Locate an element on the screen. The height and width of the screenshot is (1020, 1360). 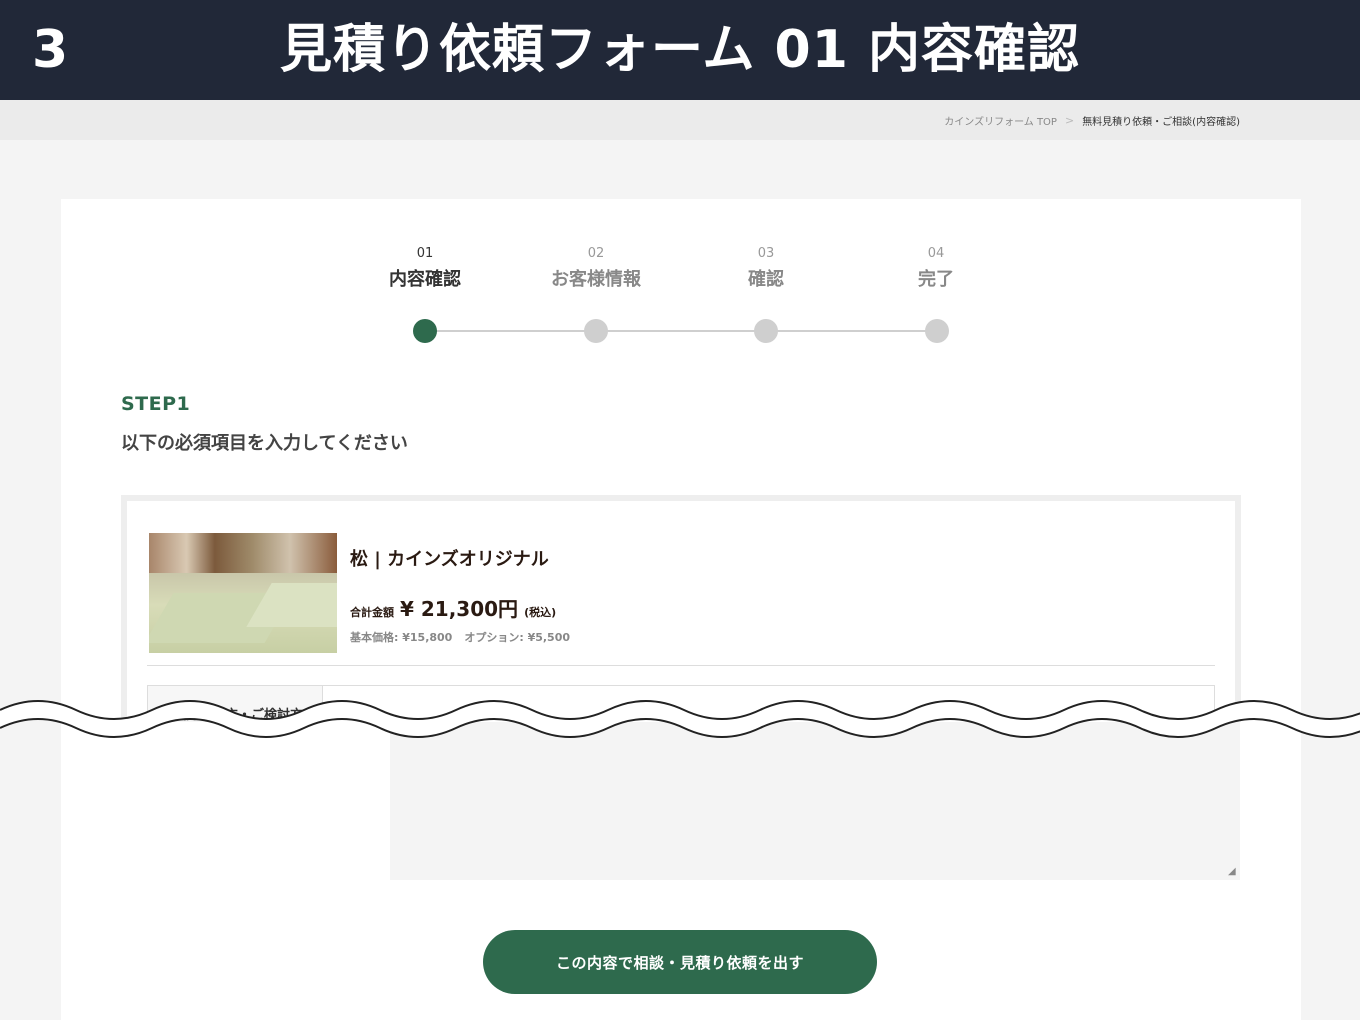
slide-title: 見積り依頼フォーム 01 内容確認 is located at coordinates (679, 50).